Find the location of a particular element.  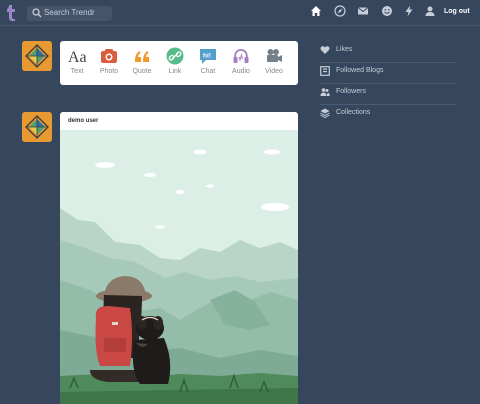

sidebar-item-collections: Collections is located at coordinates (388, 116).